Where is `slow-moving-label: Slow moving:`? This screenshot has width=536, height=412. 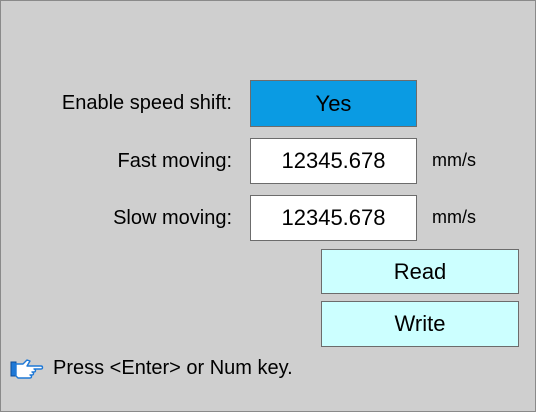
slow-moving-label: Slow moving: is located at coordinates (172, 218).